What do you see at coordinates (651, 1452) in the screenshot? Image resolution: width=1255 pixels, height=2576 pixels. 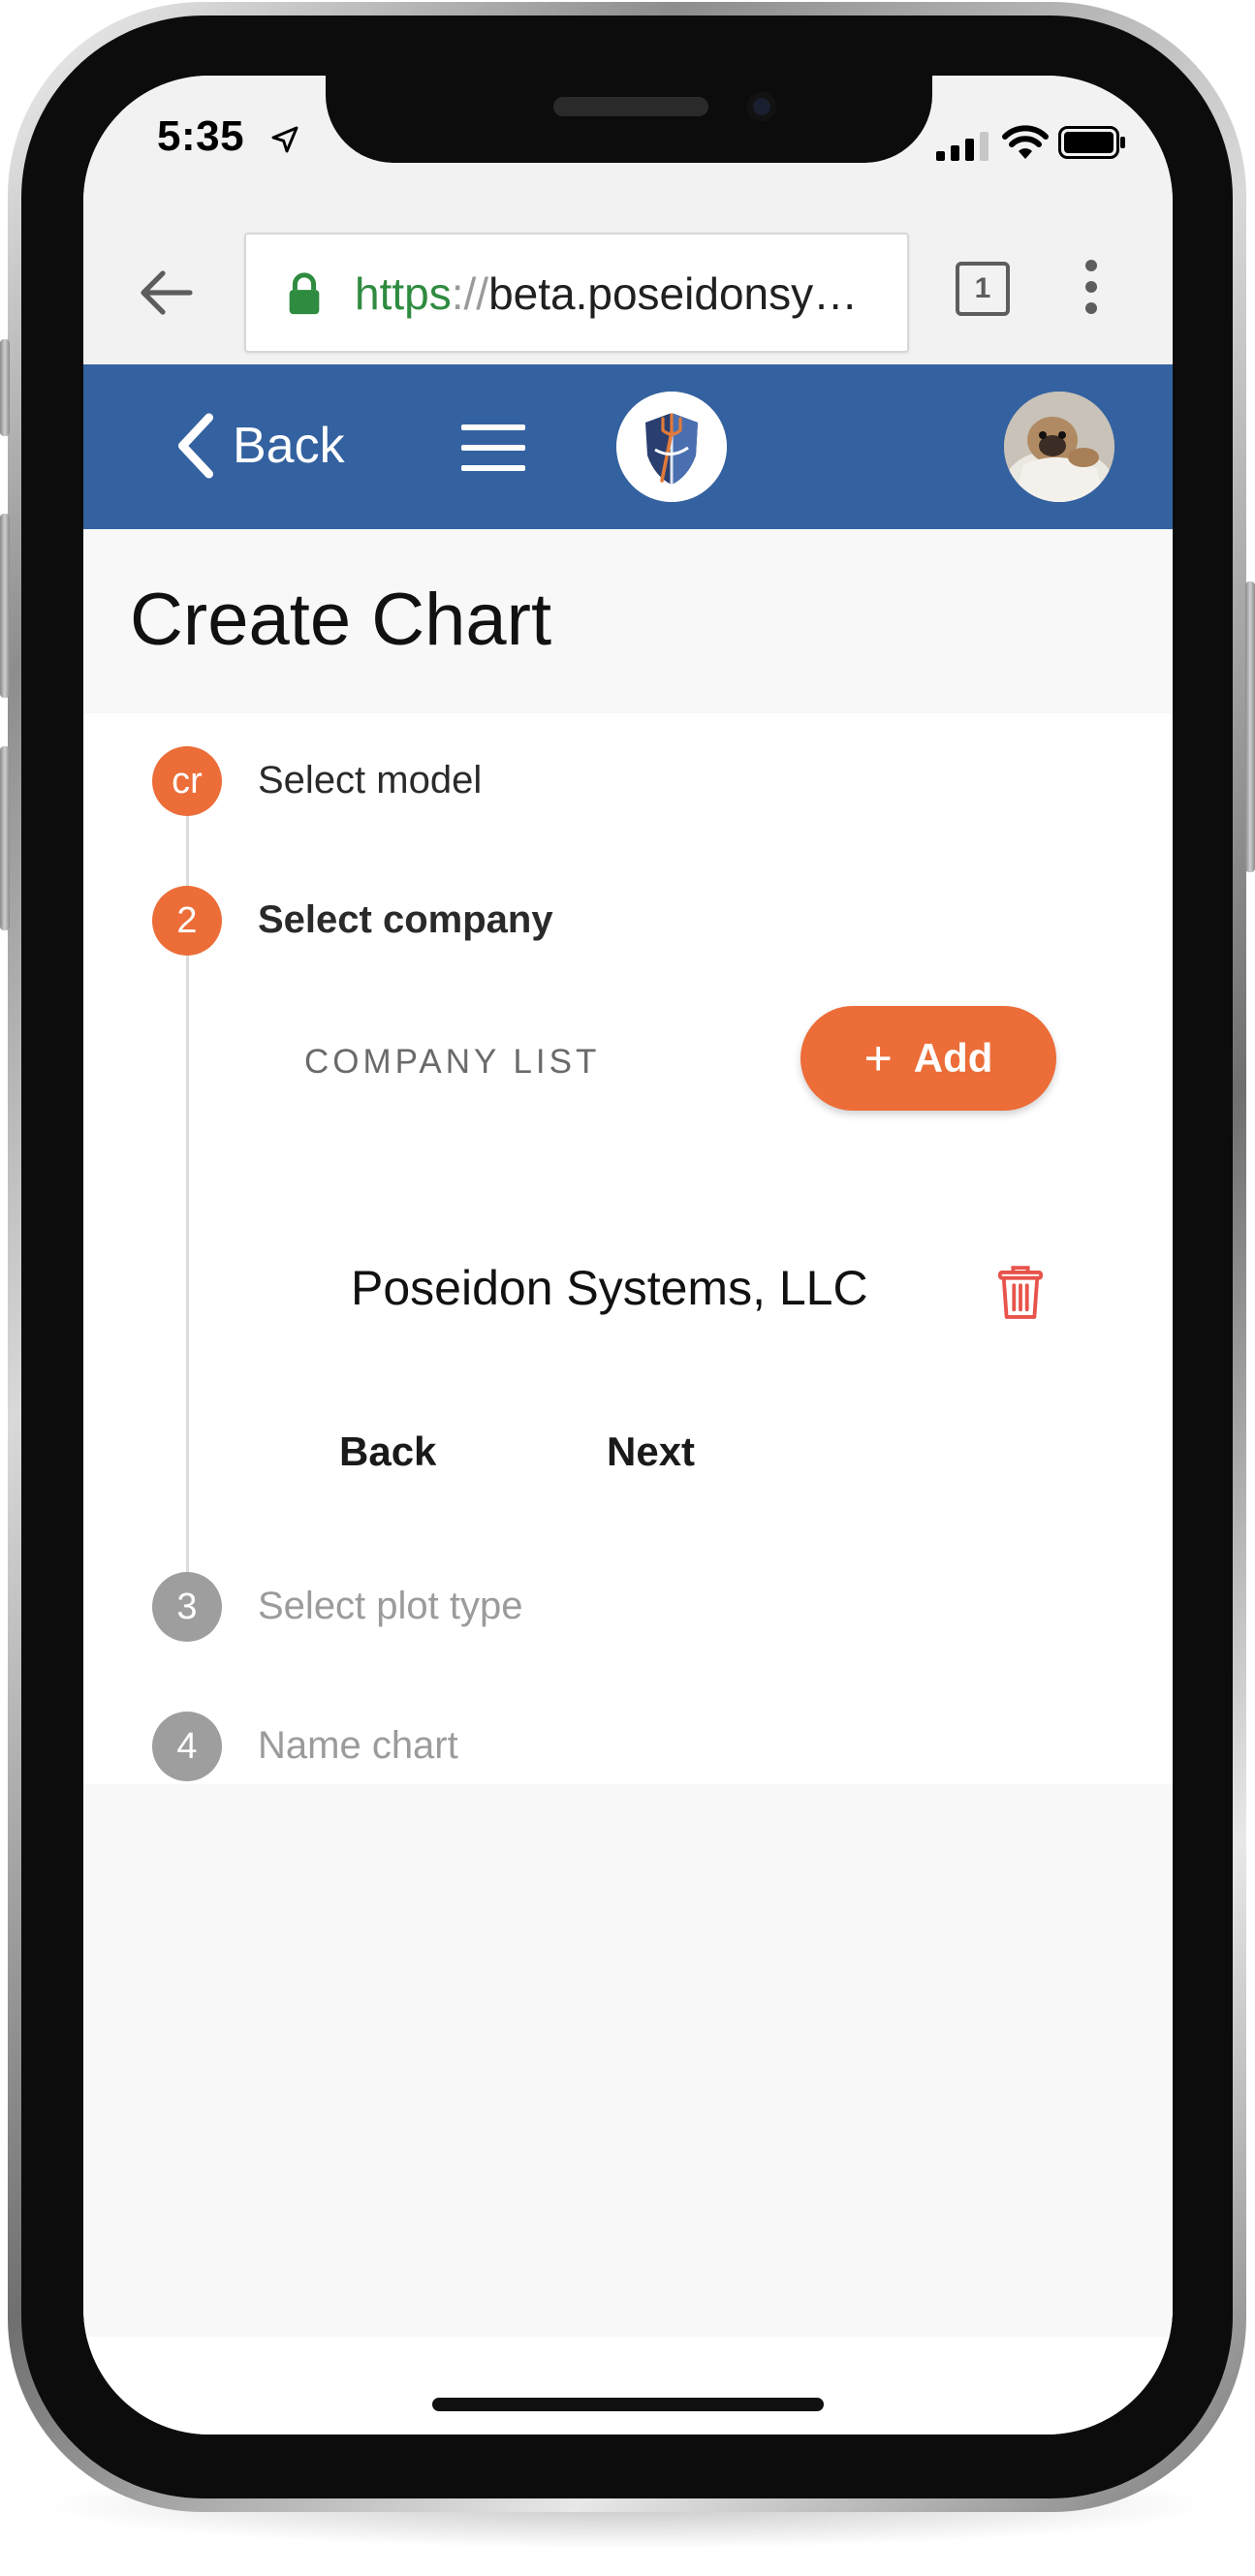 I see `step-next-button: Next` at bounding box center [651, 1452].